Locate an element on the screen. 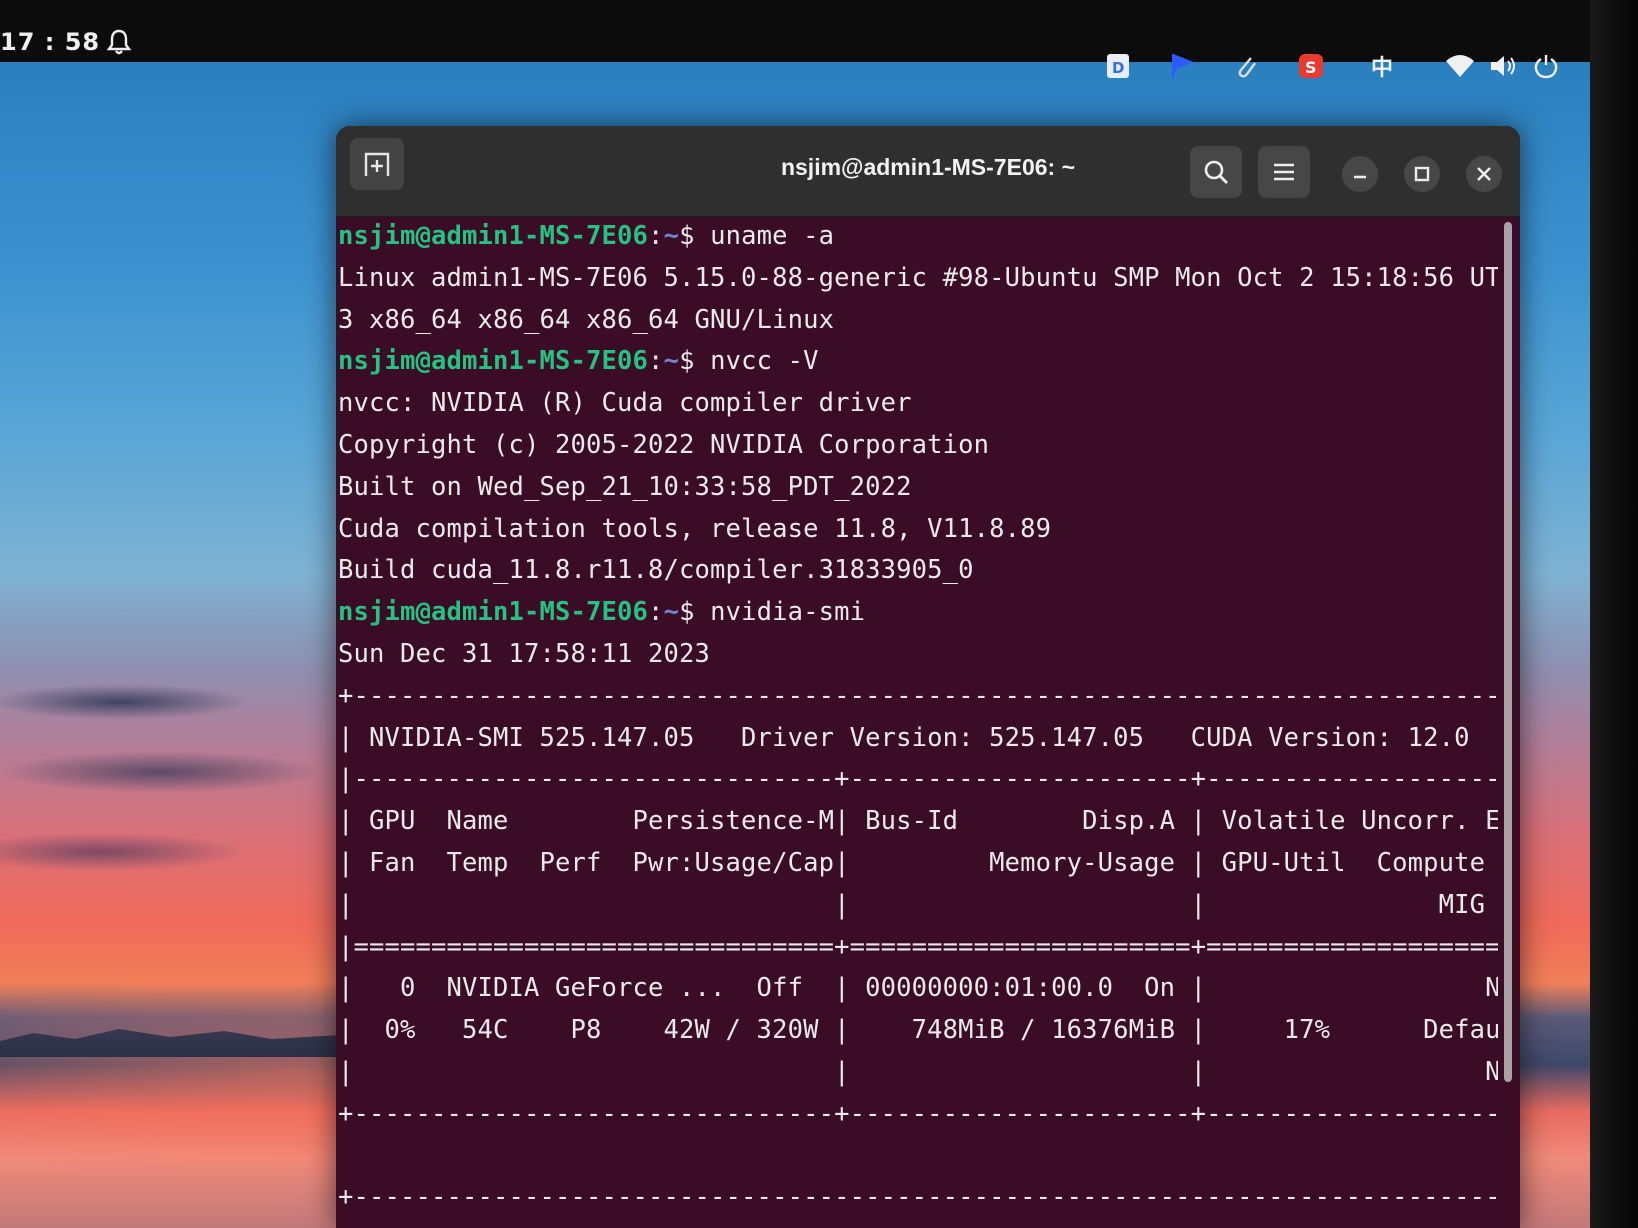  sogou-input-icon: S is located at coordinates (1311, 66).